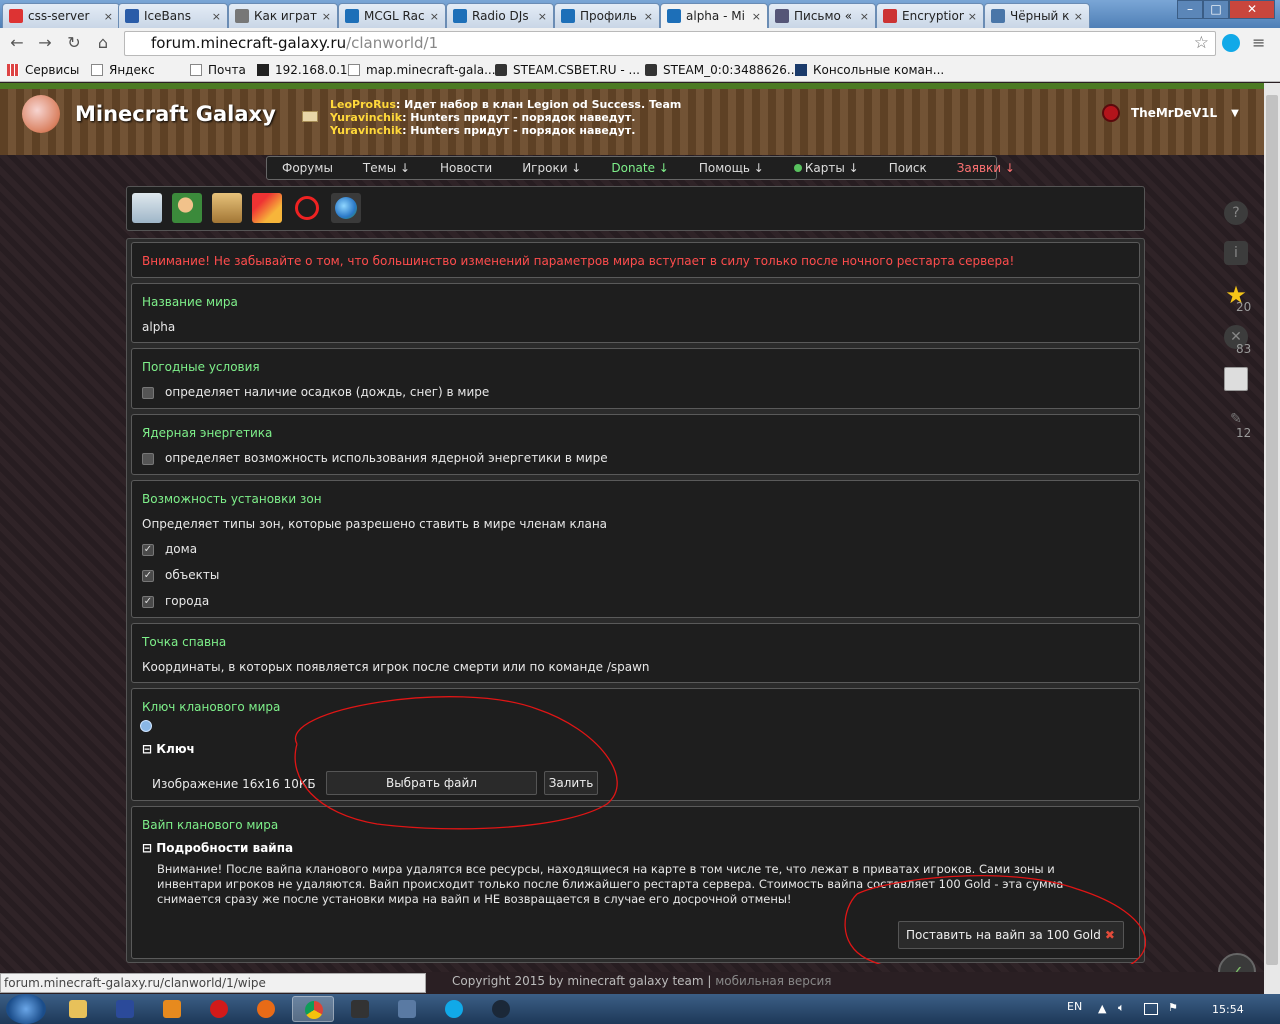 The height and width of the screenshot is (1024, 1280). Describe the element at coordinates (147, 208) in the screenshot. I see `id-card-icon` at that location.